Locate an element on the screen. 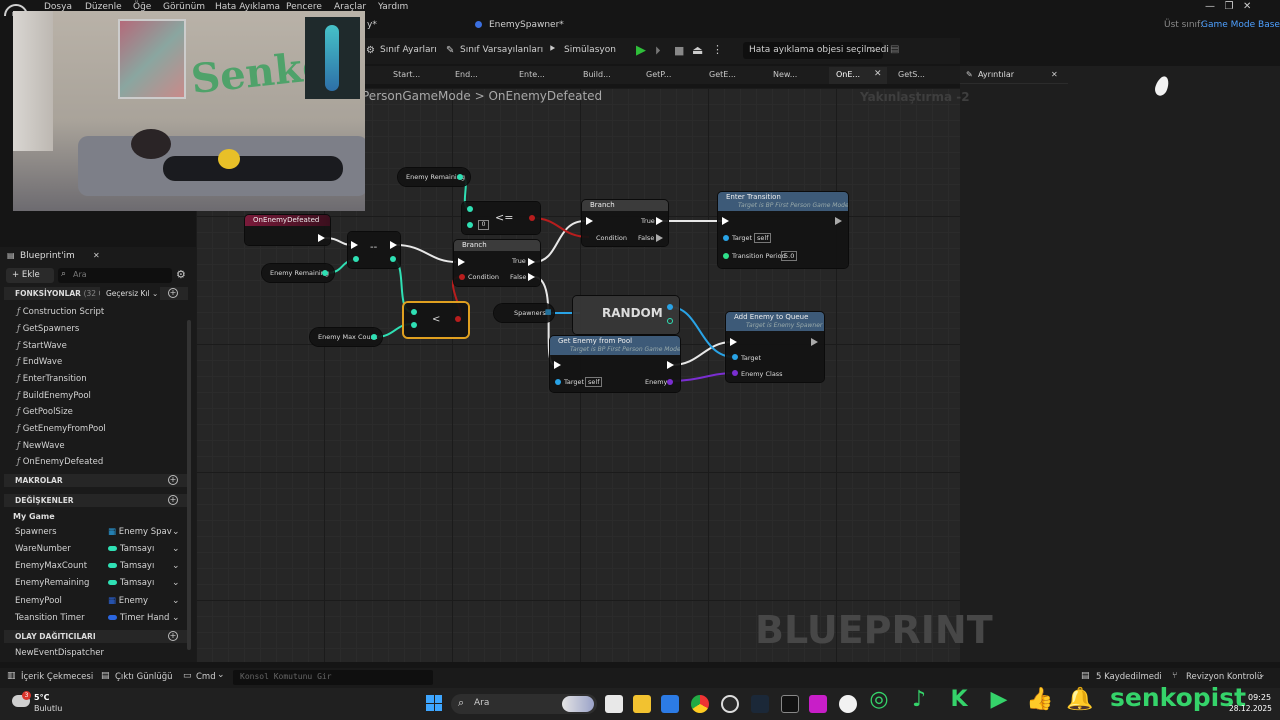 The image size is (1280, 720). add-button: + Ekle is located at coordinates (30, 275).